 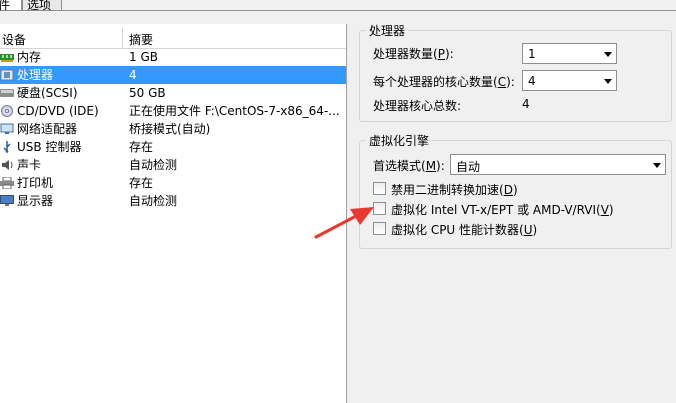 I want to click on group-title: 处理器, so click(x=387, y=30).